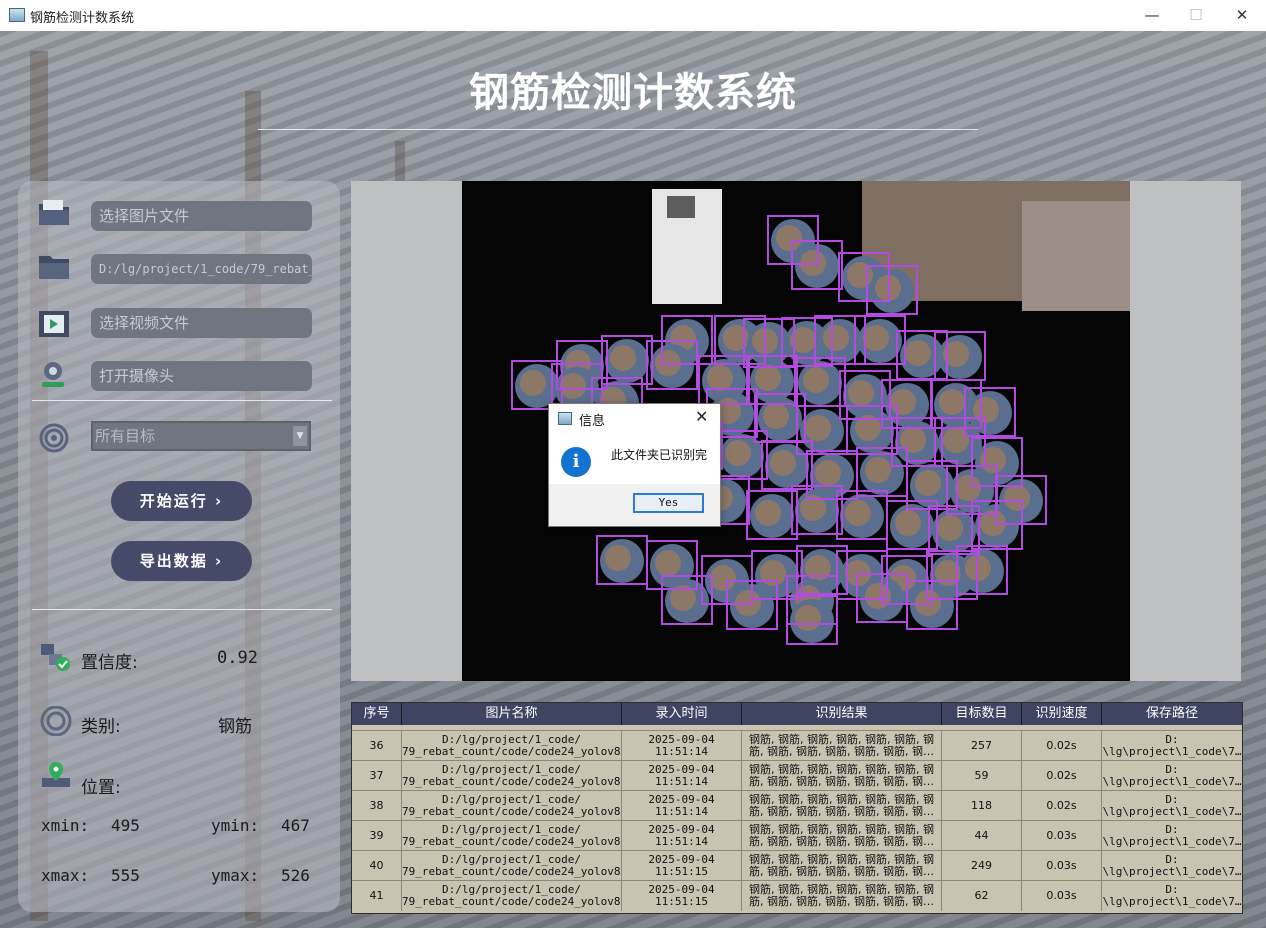  Describe the element at coordinates (1062, 714) in the screenshot. I see `column-header: 识别速度` at that location.